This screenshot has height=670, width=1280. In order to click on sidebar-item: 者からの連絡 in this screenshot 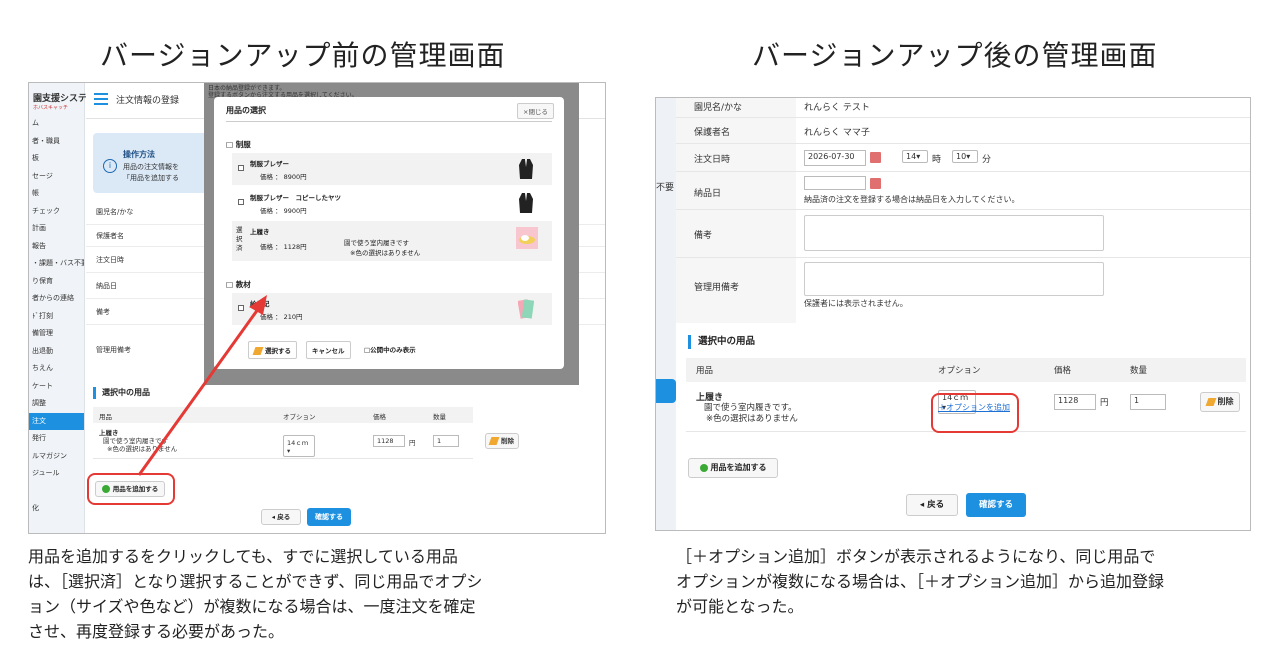, I will do `click(56, 299)`.